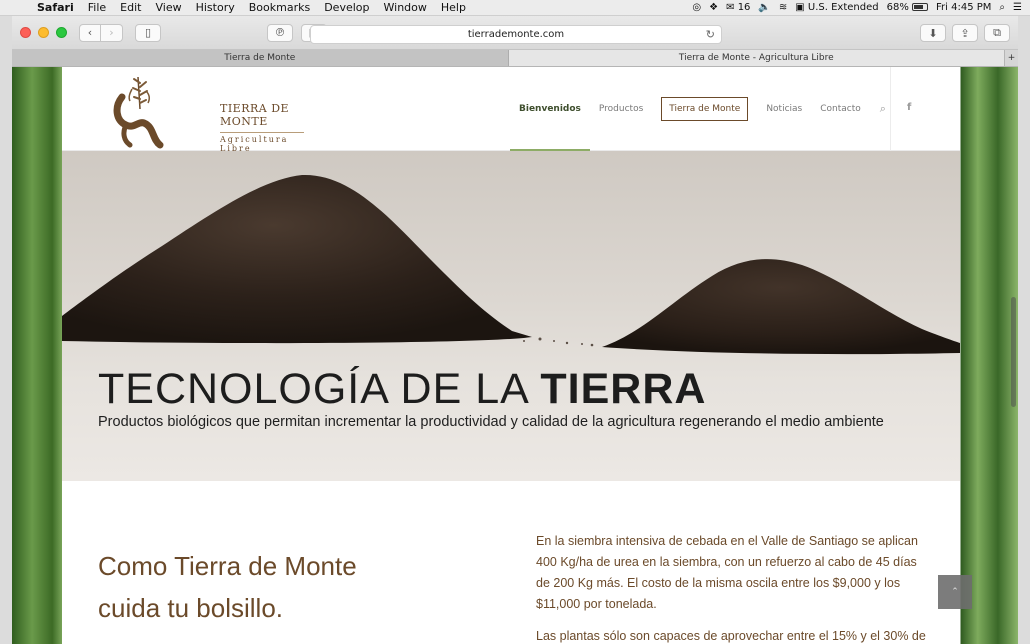  I want to click on browser-extension-icon: ◎, so click(696, 7).